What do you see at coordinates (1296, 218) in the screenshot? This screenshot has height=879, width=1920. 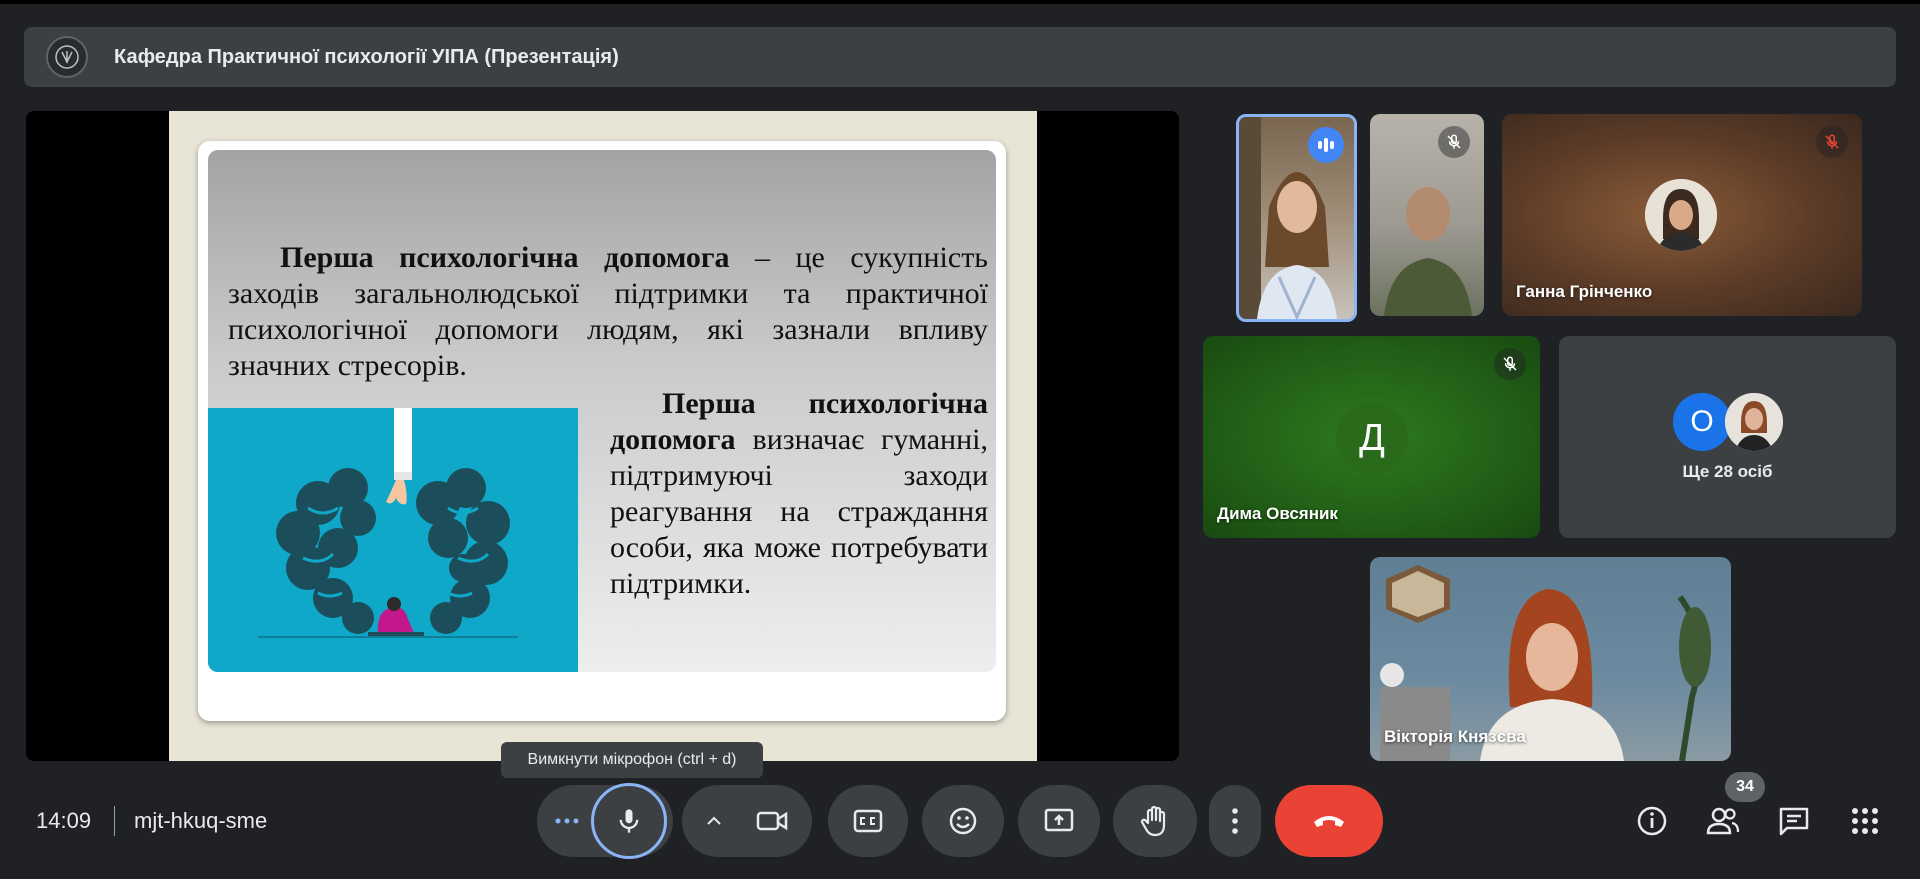 I see `participant-tile-speaking` at bounding box center [1296, 218].